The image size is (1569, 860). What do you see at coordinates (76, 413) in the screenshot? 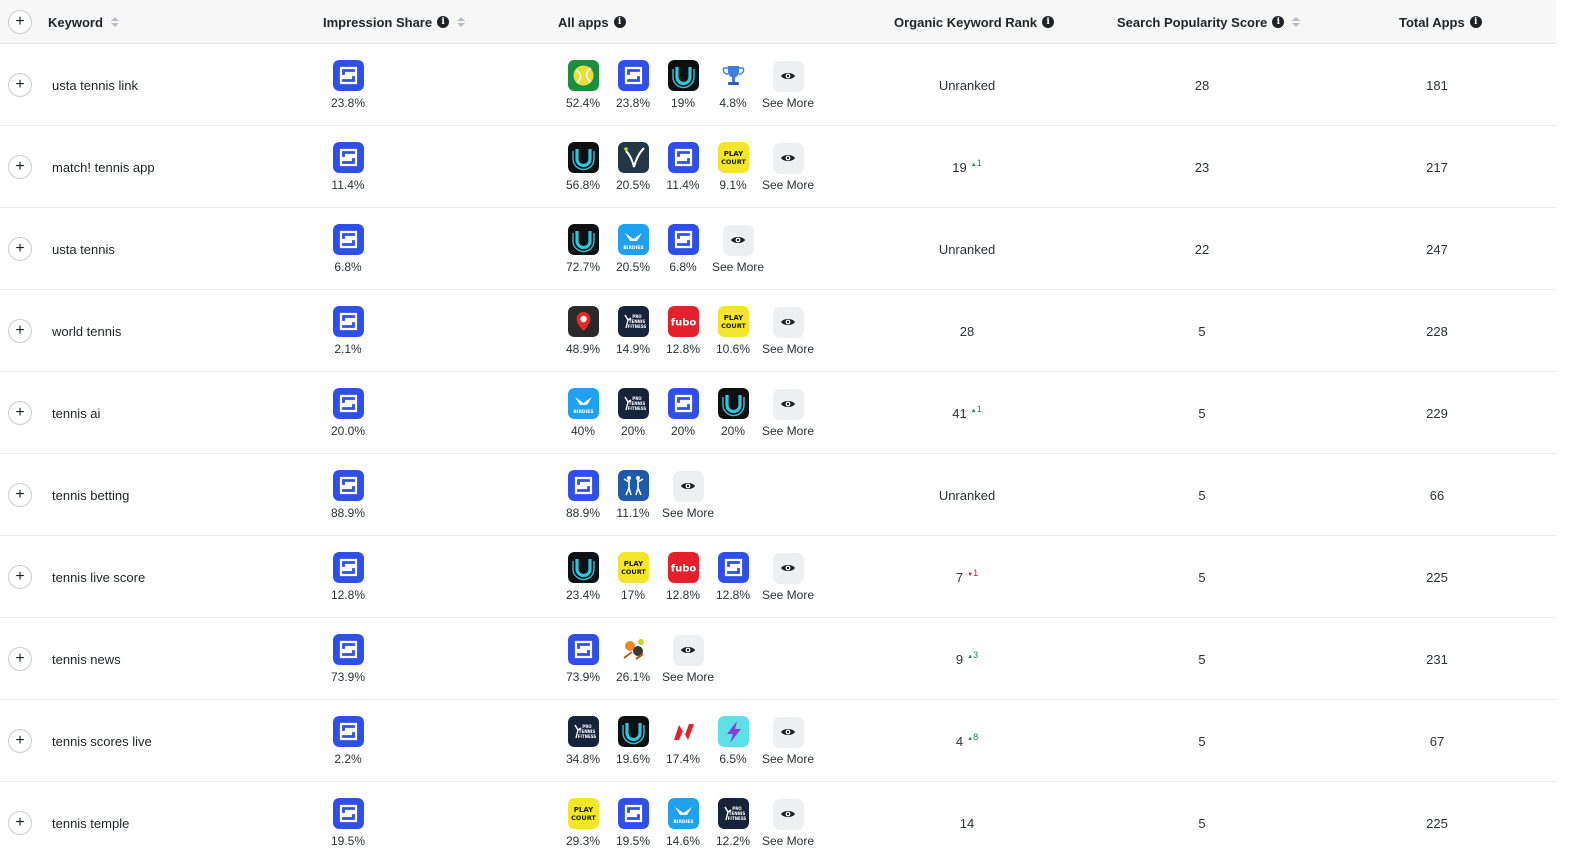
I see `keyword-text: tennis ai` at bounding box center [76, 413].